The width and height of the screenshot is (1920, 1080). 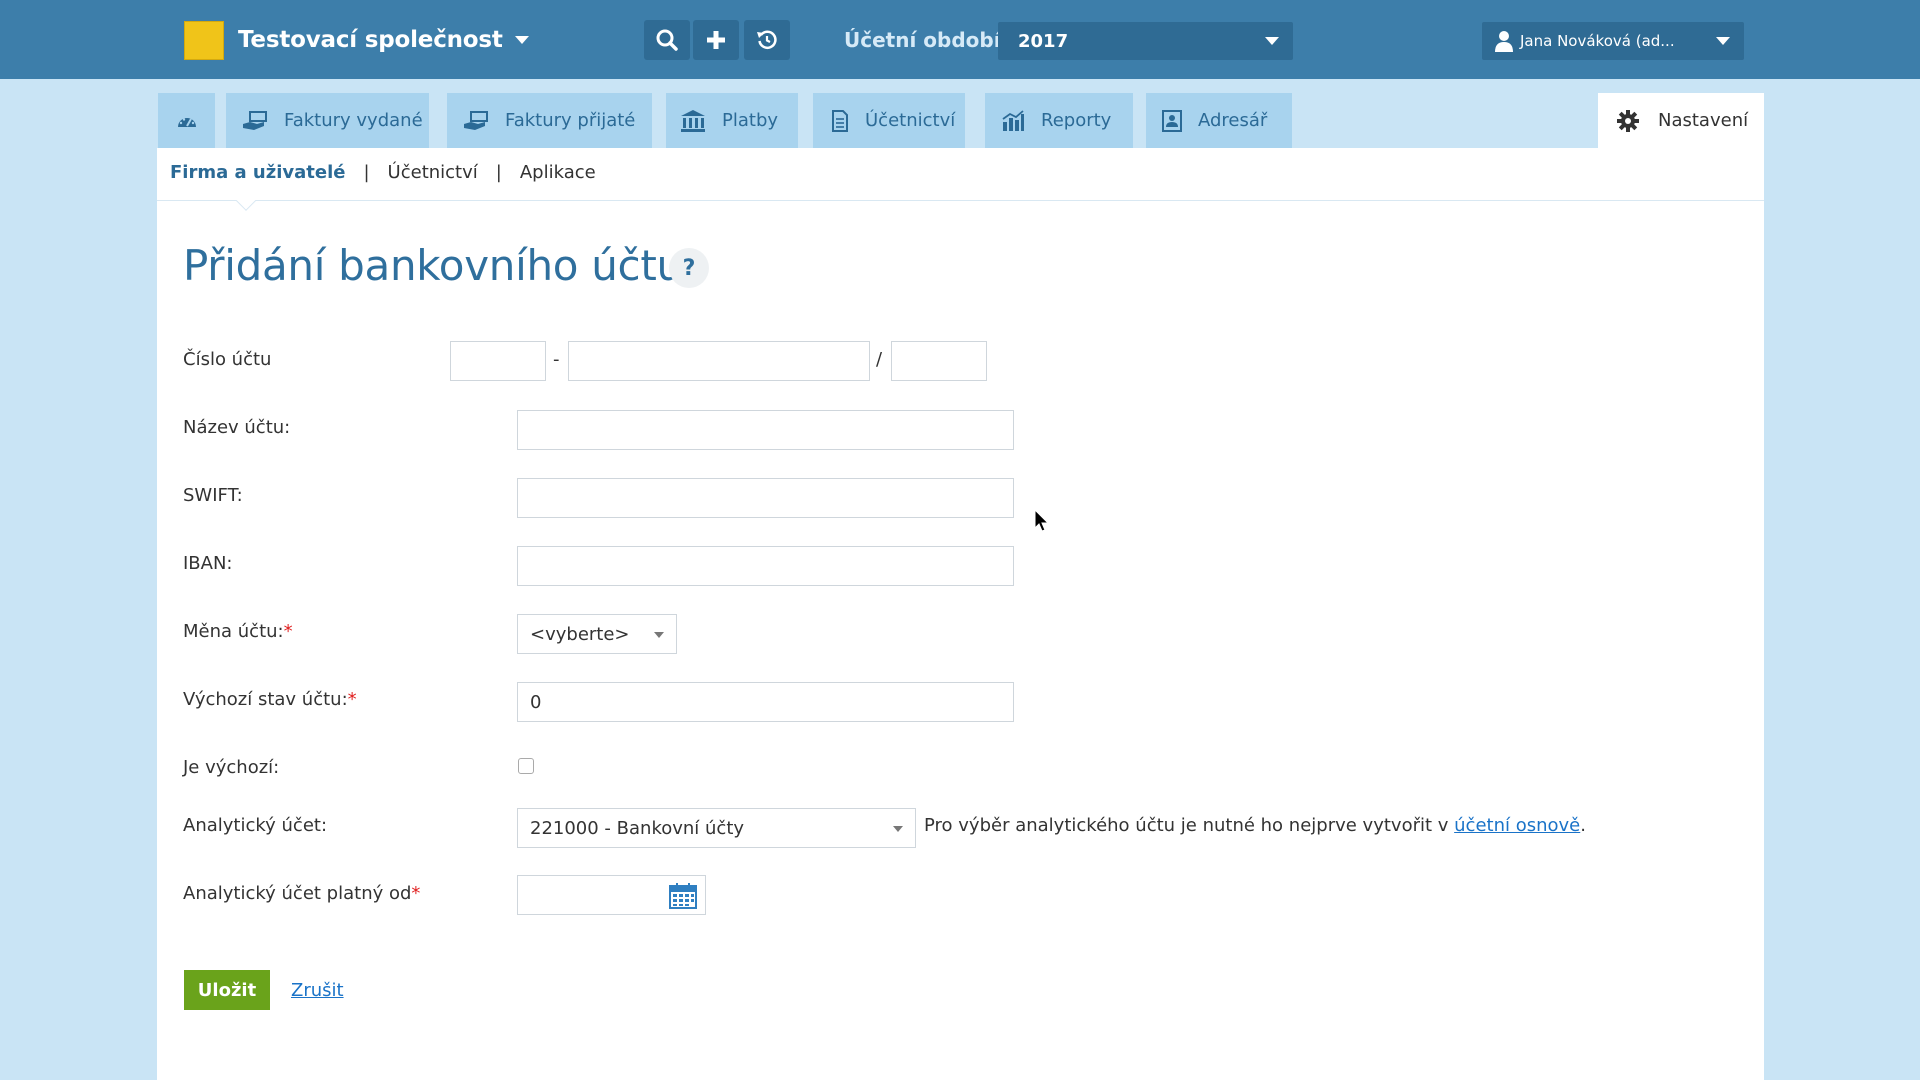 What do you see at coordinates (1172, 120) in the screenshot?
I see `contact-icon` at bounding box center [1172, 120].